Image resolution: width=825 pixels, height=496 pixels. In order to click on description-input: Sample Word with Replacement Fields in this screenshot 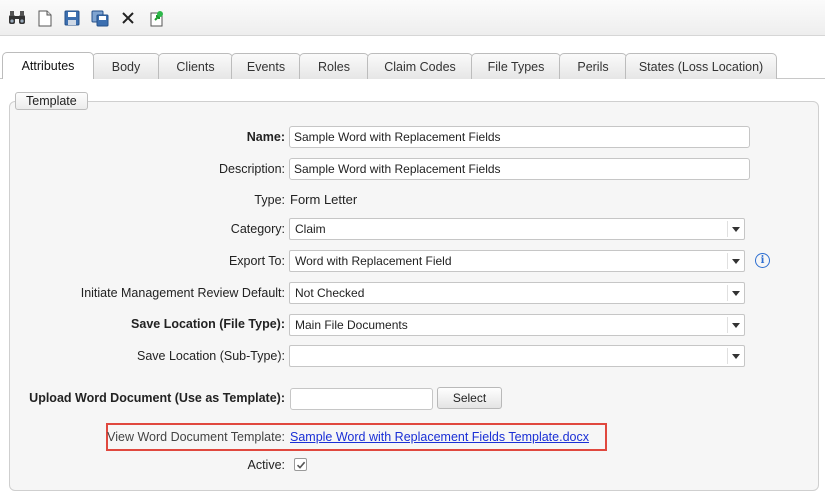, I will do `click(519, 169)`.